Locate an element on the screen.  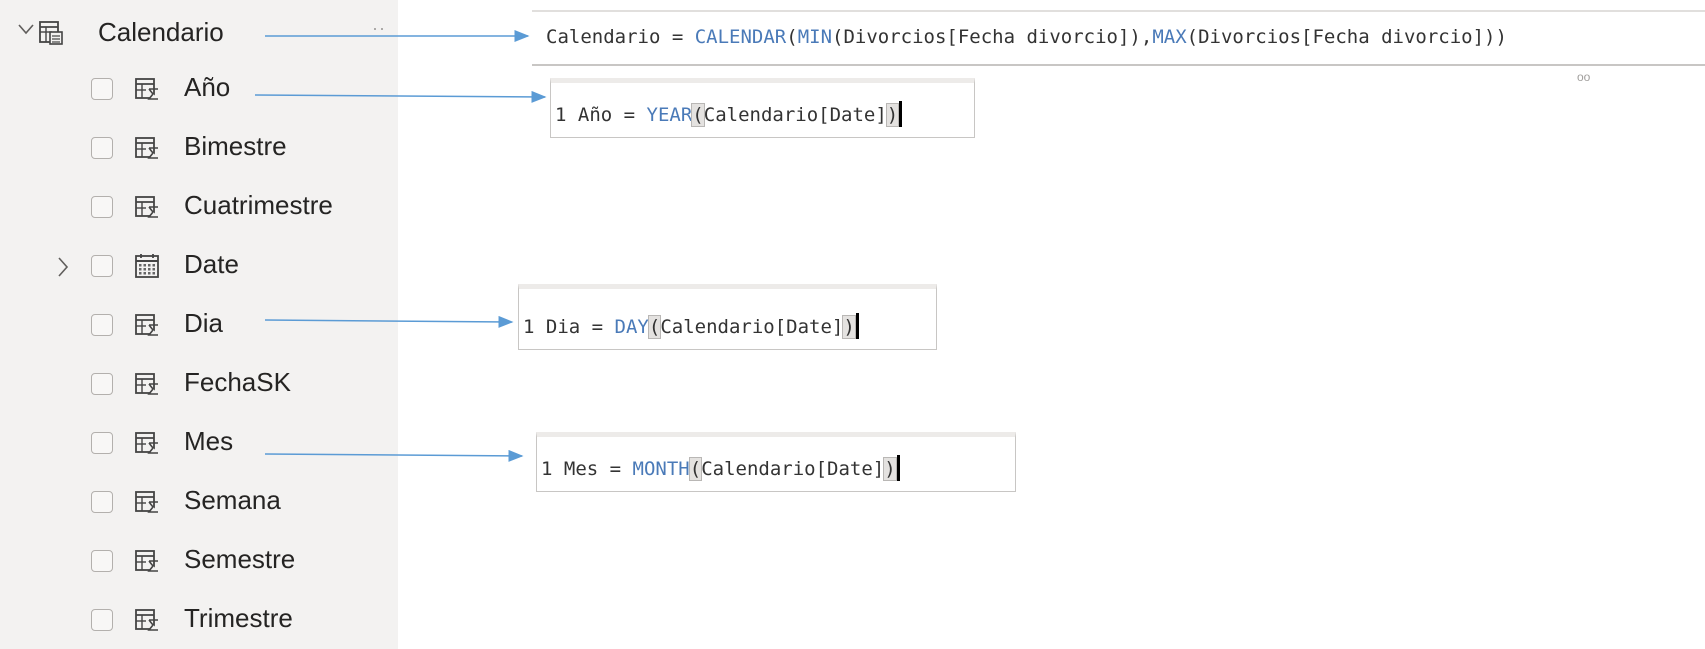
field-item-semestre: Semestre is located at coordinates (199, 565).